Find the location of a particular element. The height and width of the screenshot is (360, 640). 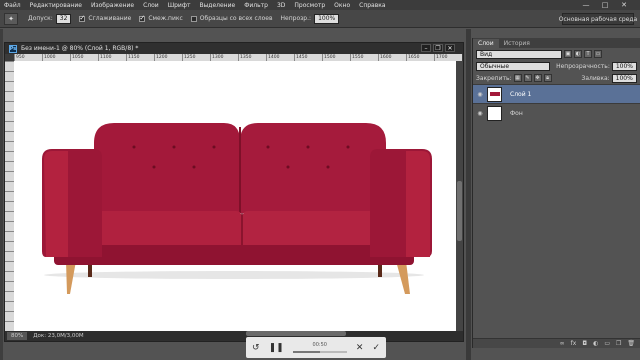

blend-mode-select: Обычные is located at coordinates (513, 66).